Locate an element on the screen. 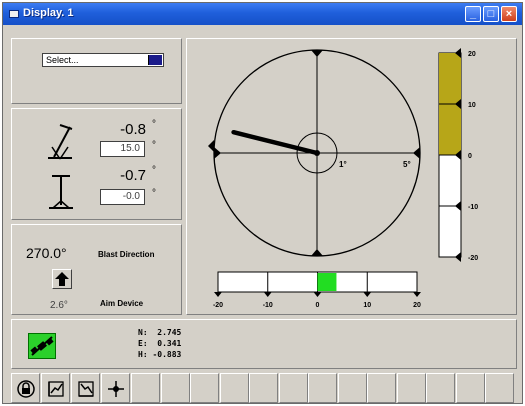 Image resolution: width=525 pixels, height=406 pixels. chart-up-icon is located at coordinates (56, 389).